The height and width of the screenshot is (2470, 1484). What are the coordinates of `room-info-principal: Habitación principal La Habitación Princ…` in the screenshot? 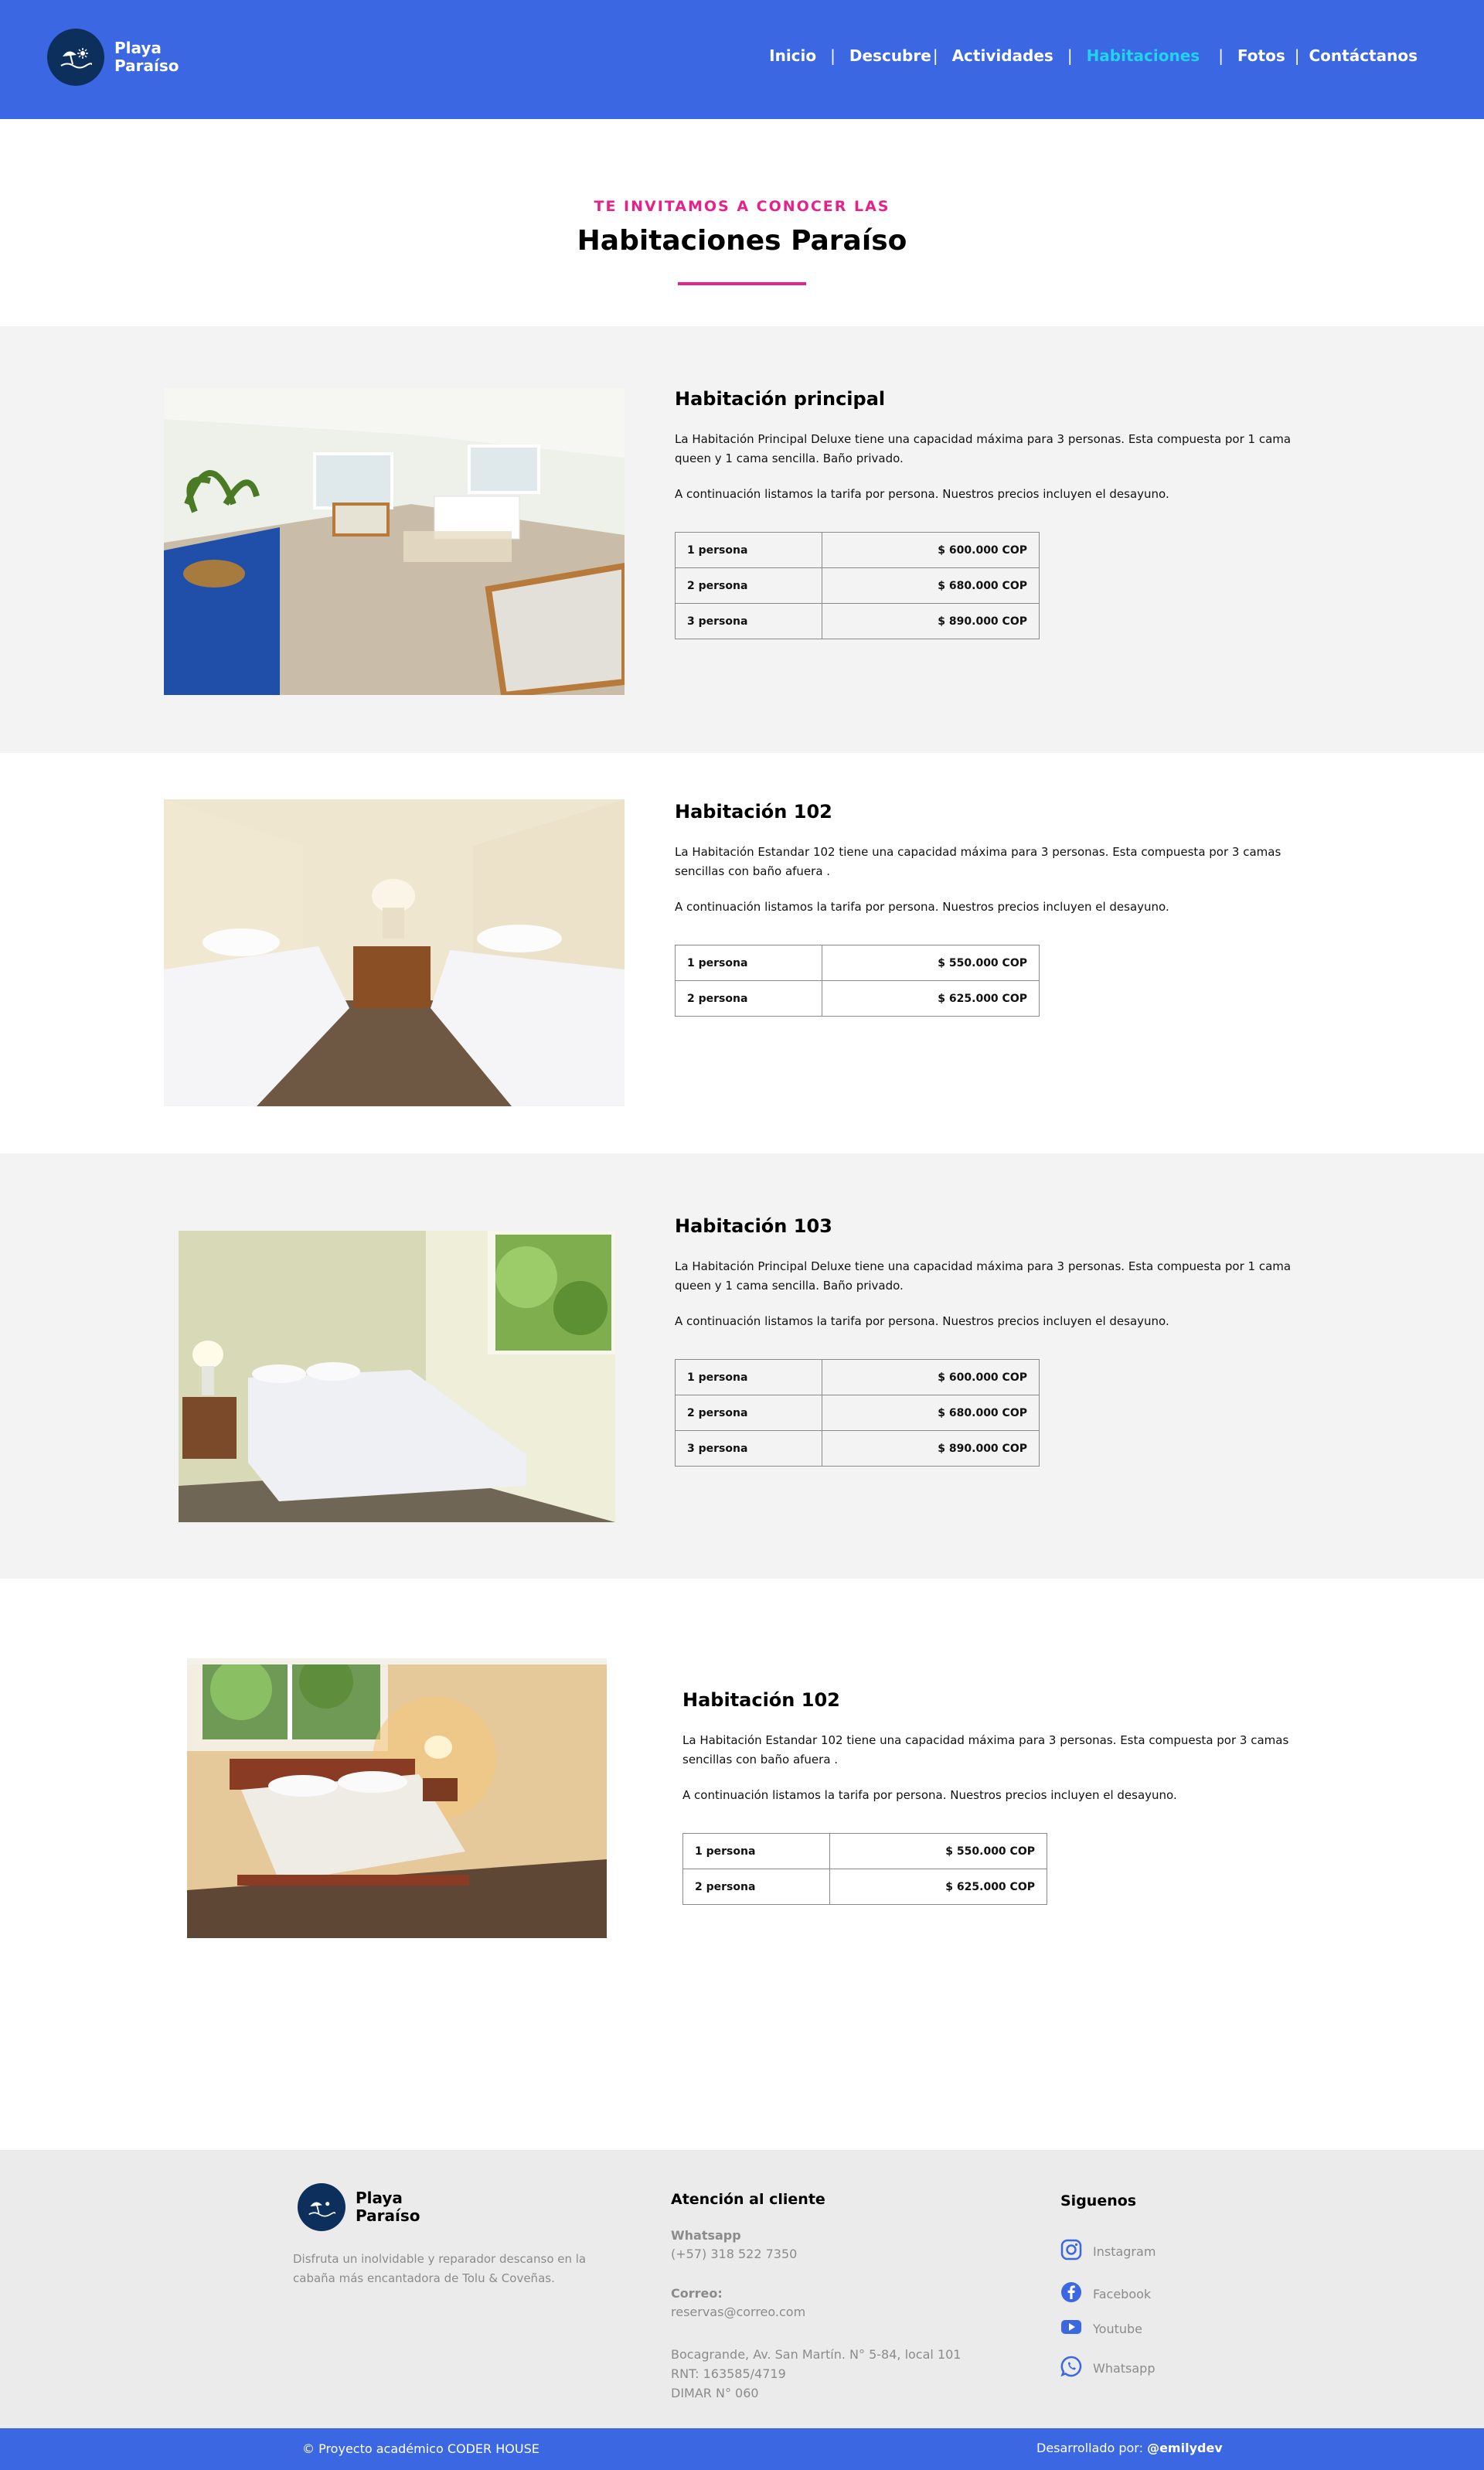 It's located at (992, 513).